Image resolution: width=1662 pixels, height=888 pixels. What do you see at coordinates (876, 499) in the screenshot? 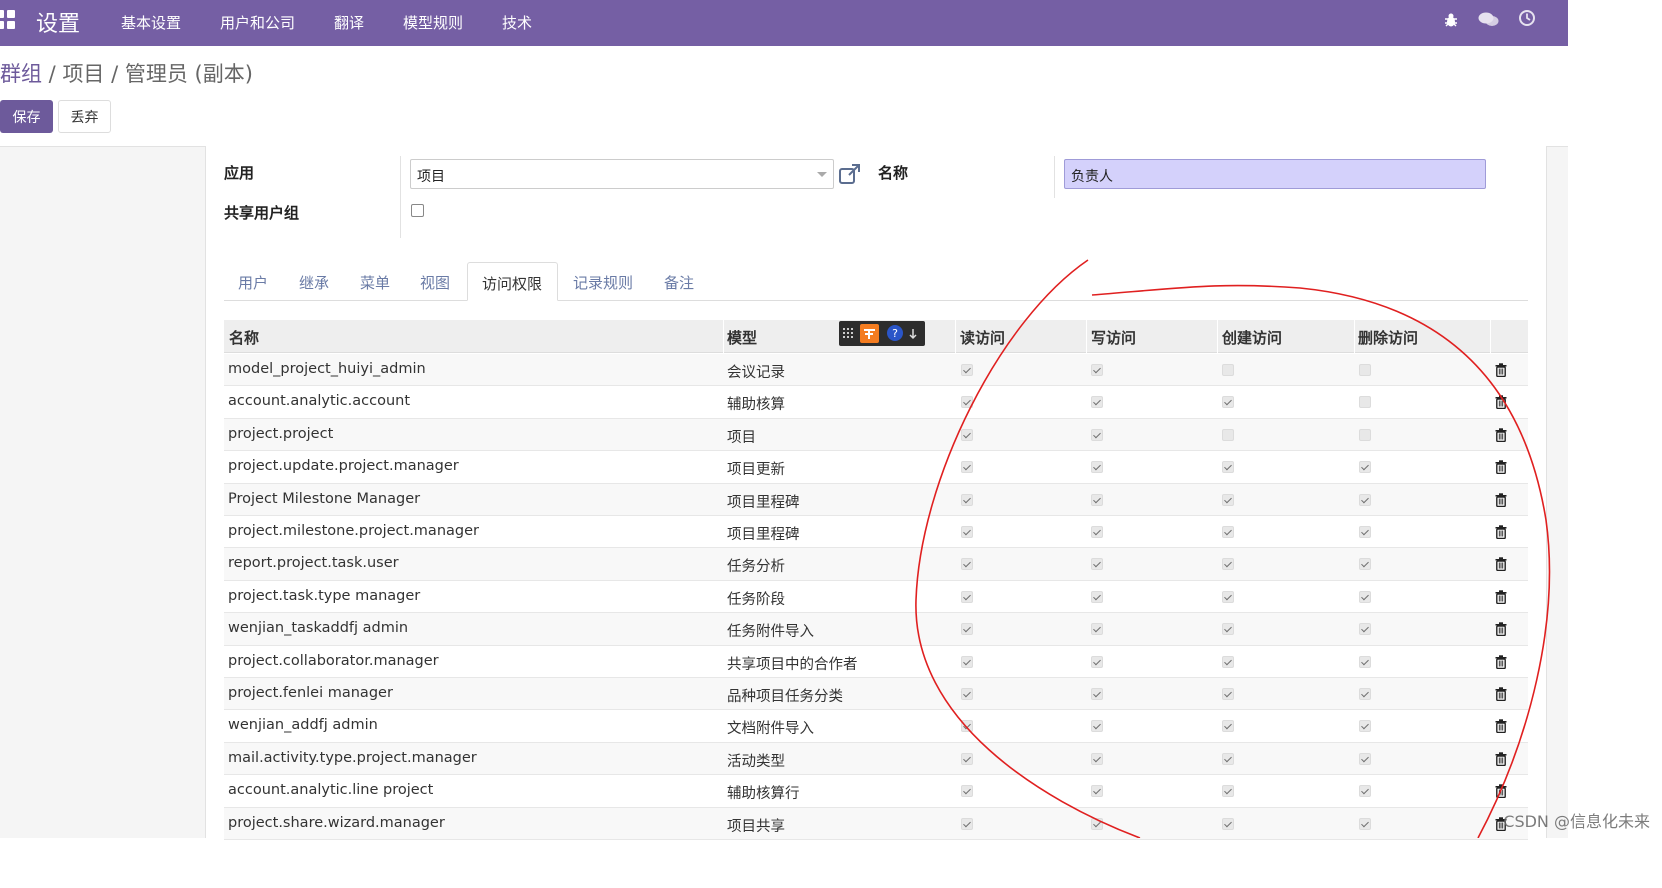
I see `table-row: Project Milestone Manager 项目里程碑` at bounding box center [876, 499].